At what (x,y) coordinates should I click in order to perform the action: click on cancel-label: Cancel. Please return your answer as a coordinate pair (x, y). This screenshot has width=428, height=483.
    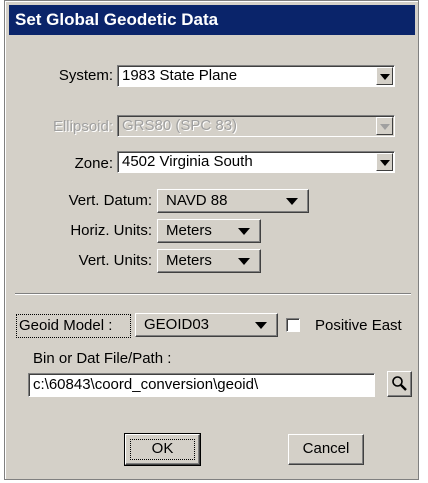
    Looking at the image, I should click on (326, 448).